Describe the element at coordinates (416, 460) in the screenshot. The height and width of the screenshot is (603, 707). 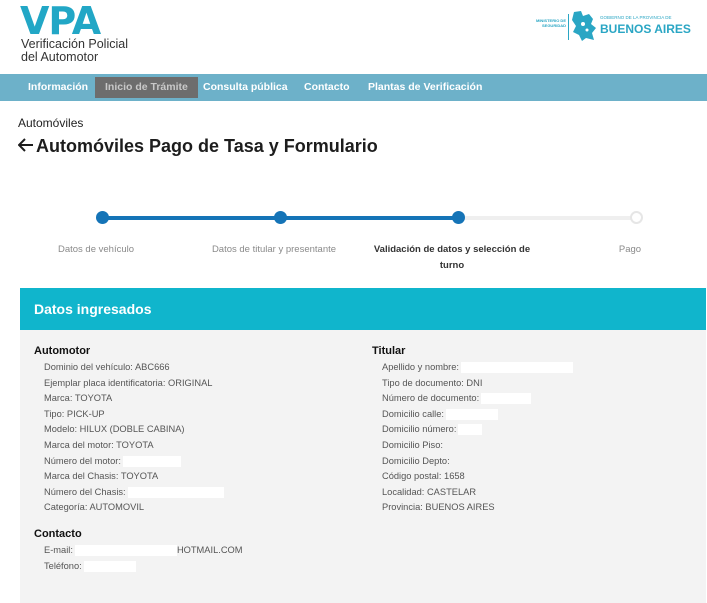
I see `titular-row: Domicilio Depto:` at that location.